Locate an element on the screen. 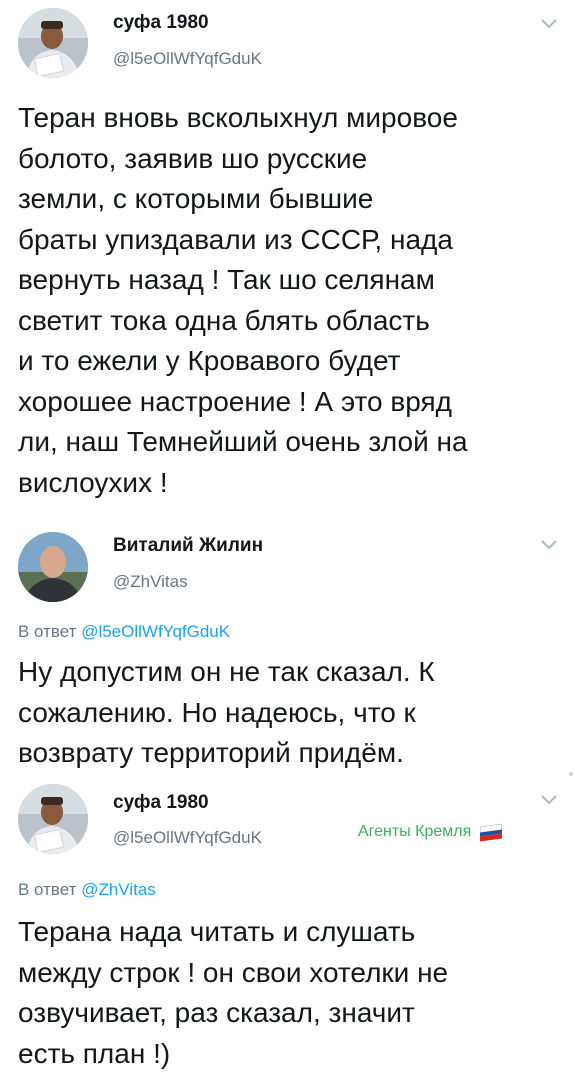 This screenshot has width=575, height=1080. reply-context: В ответ @ZhVitas is located at coordinates (87, 890).